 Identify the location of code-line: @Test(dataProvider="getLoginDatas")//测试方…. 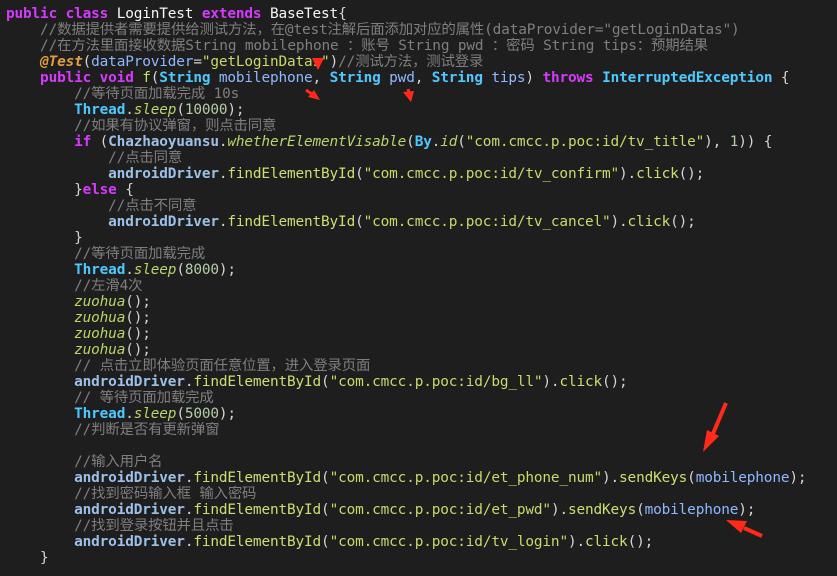
(406, 62).